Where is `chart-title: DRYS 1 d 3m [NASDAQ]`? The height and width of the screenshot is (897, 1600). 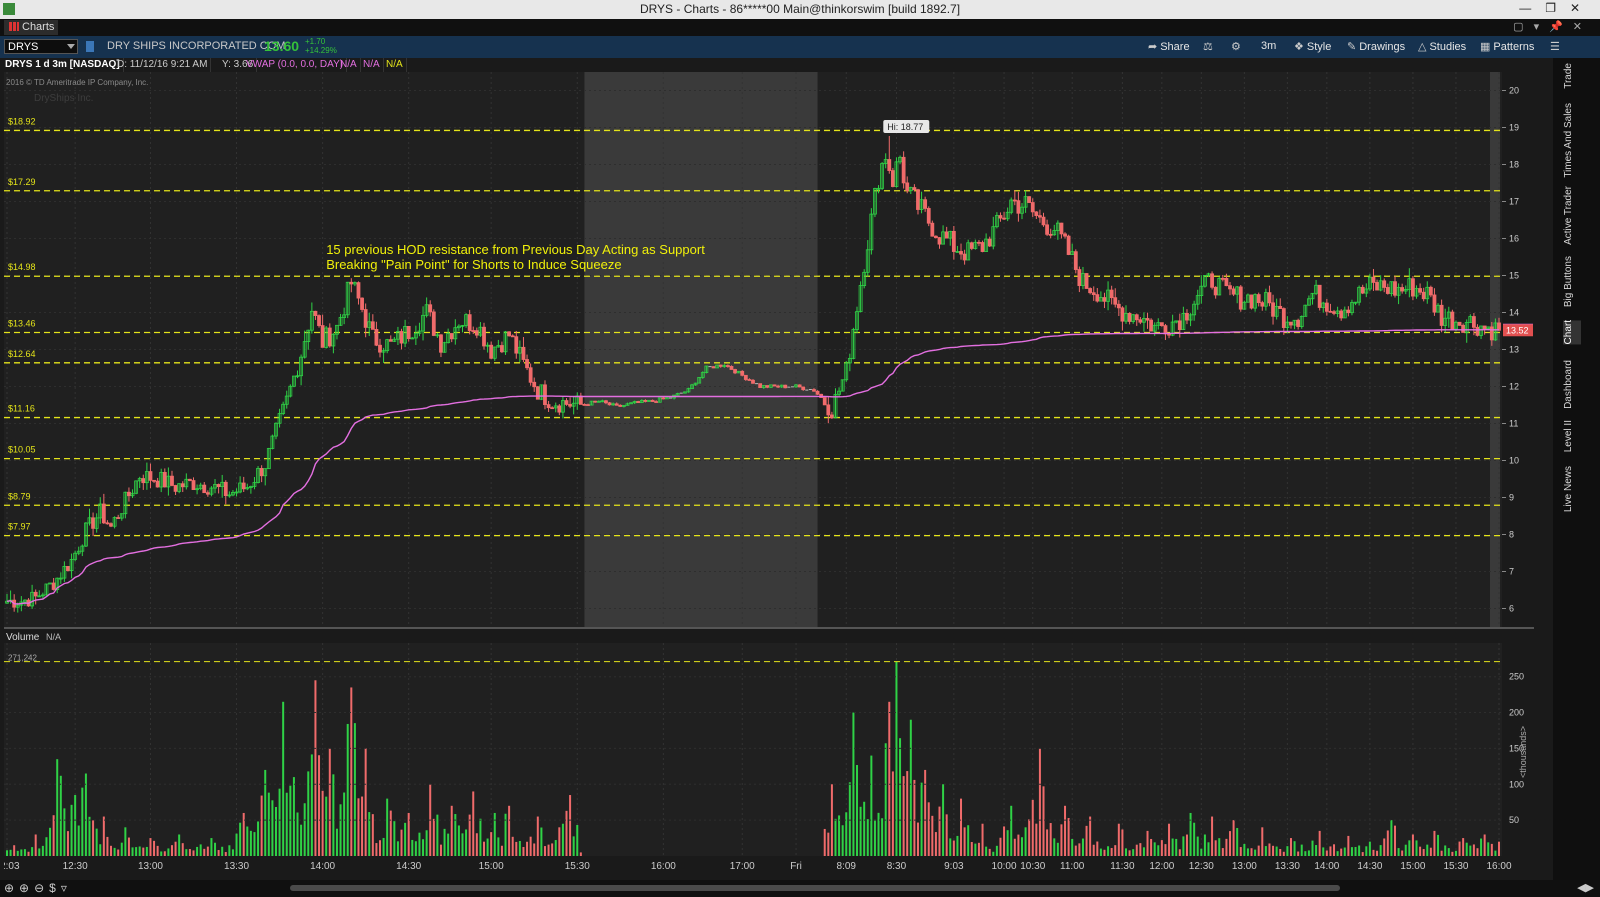 chart-title: DRYS 1 d 3m [NASDAQ] is located at coordinates (63, 65).